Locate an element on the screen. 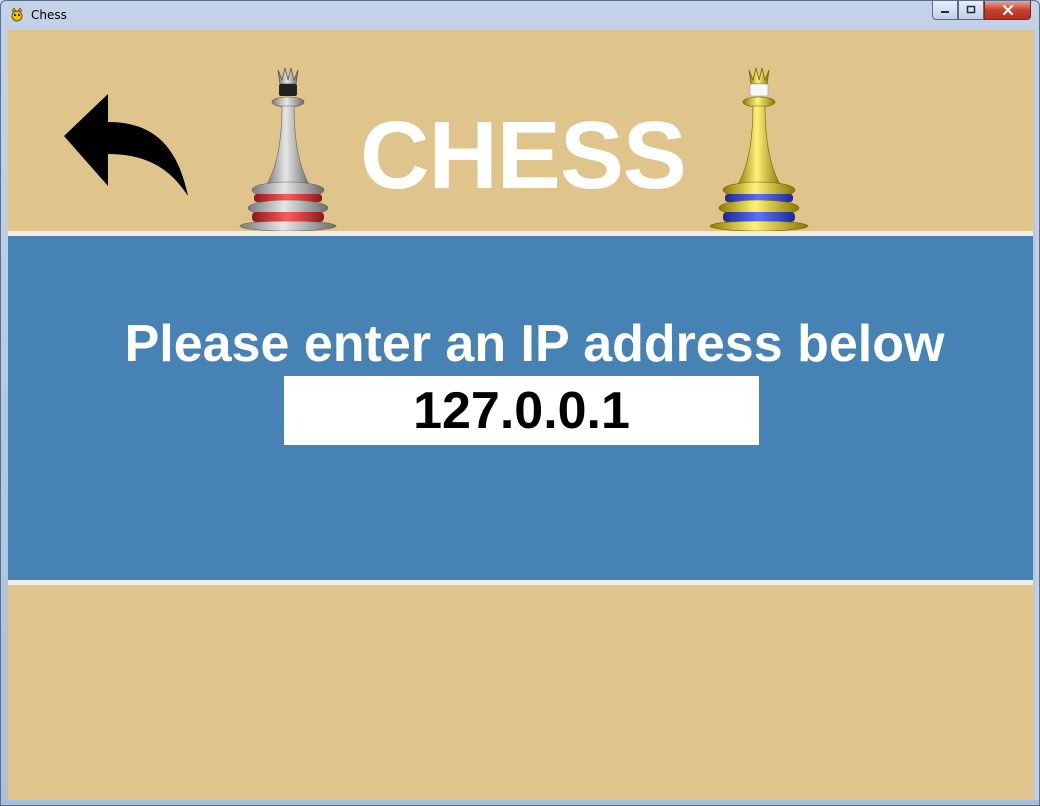 The image size is (1040, 806). bottom-divider is located at coordinates (520, 582).